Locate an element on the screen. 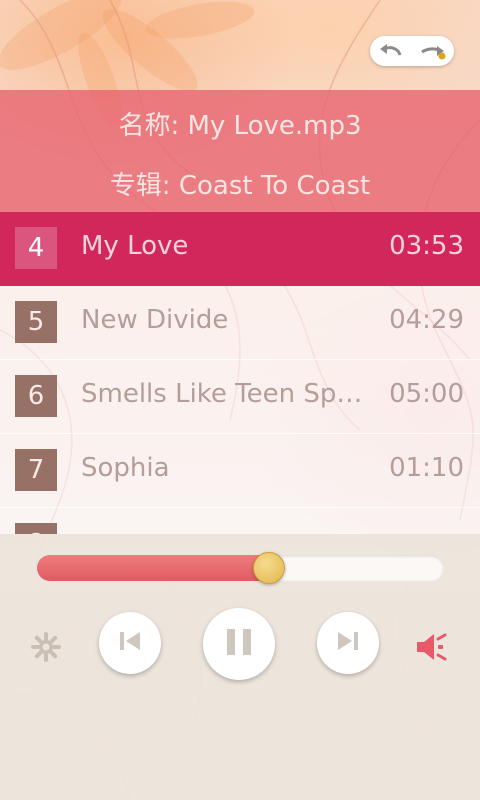 Image resolution: width=480 pixels, height=800 pixels. track-row: 5 New Divide 04:29 is located at coordinates (240, 323).